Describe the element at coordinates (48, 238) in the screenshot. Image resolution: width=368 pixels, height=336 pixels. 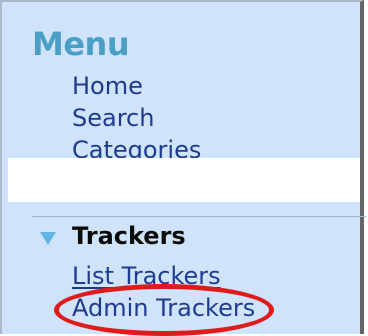
I see `triangle-down-icon` at that location.